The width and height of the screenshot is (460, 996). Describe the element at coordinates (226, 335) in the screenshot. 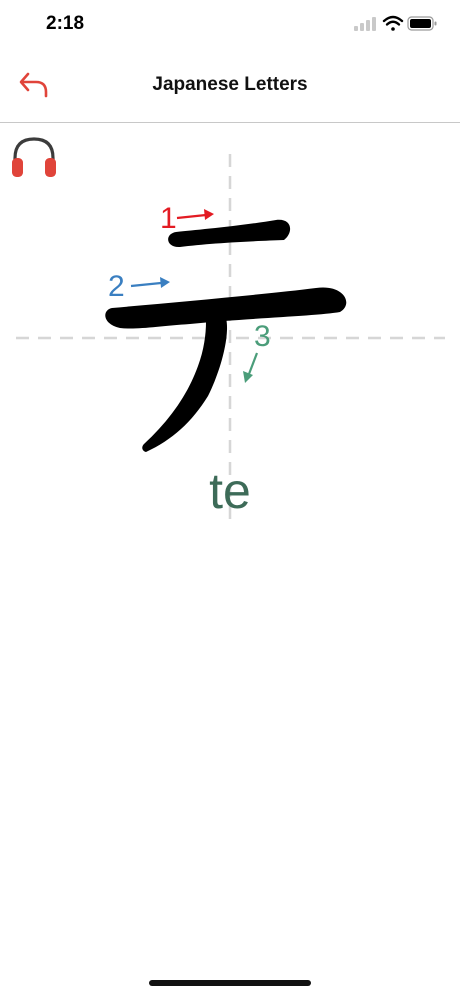

I see `character-glyph` at that location.